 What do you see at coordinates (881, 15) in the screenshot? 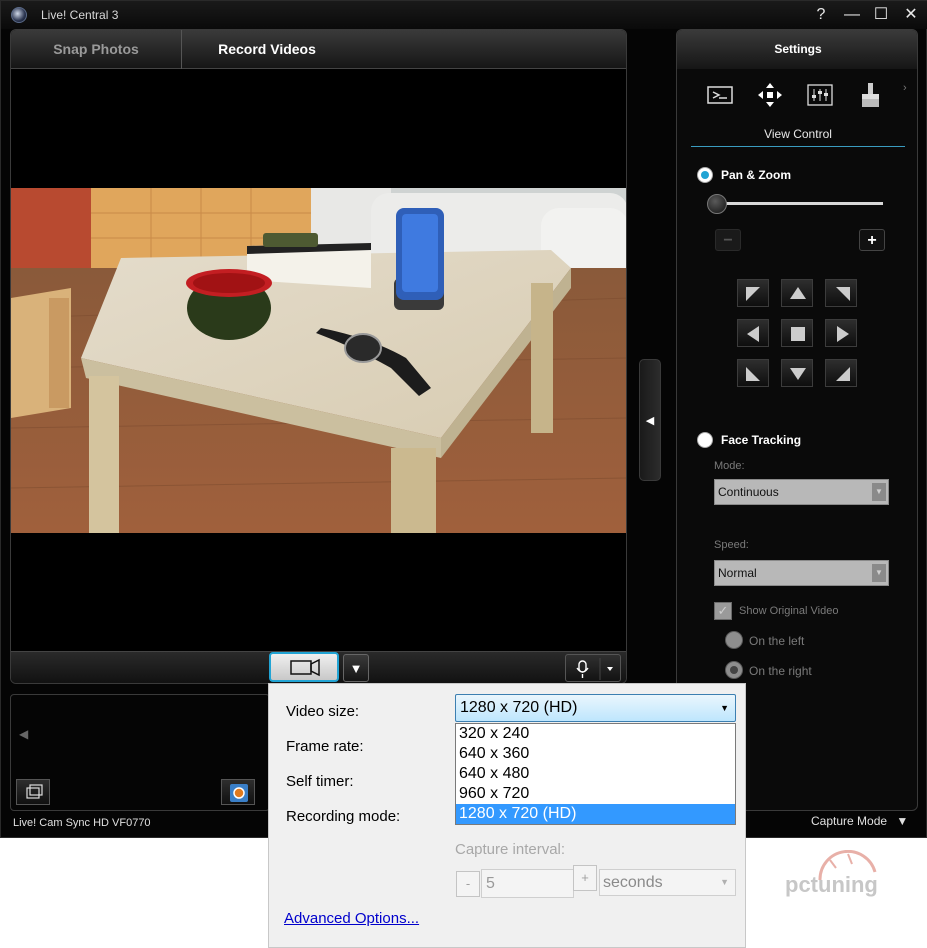
I see `maximize-button: ☐` at bounding box center [881, 15].